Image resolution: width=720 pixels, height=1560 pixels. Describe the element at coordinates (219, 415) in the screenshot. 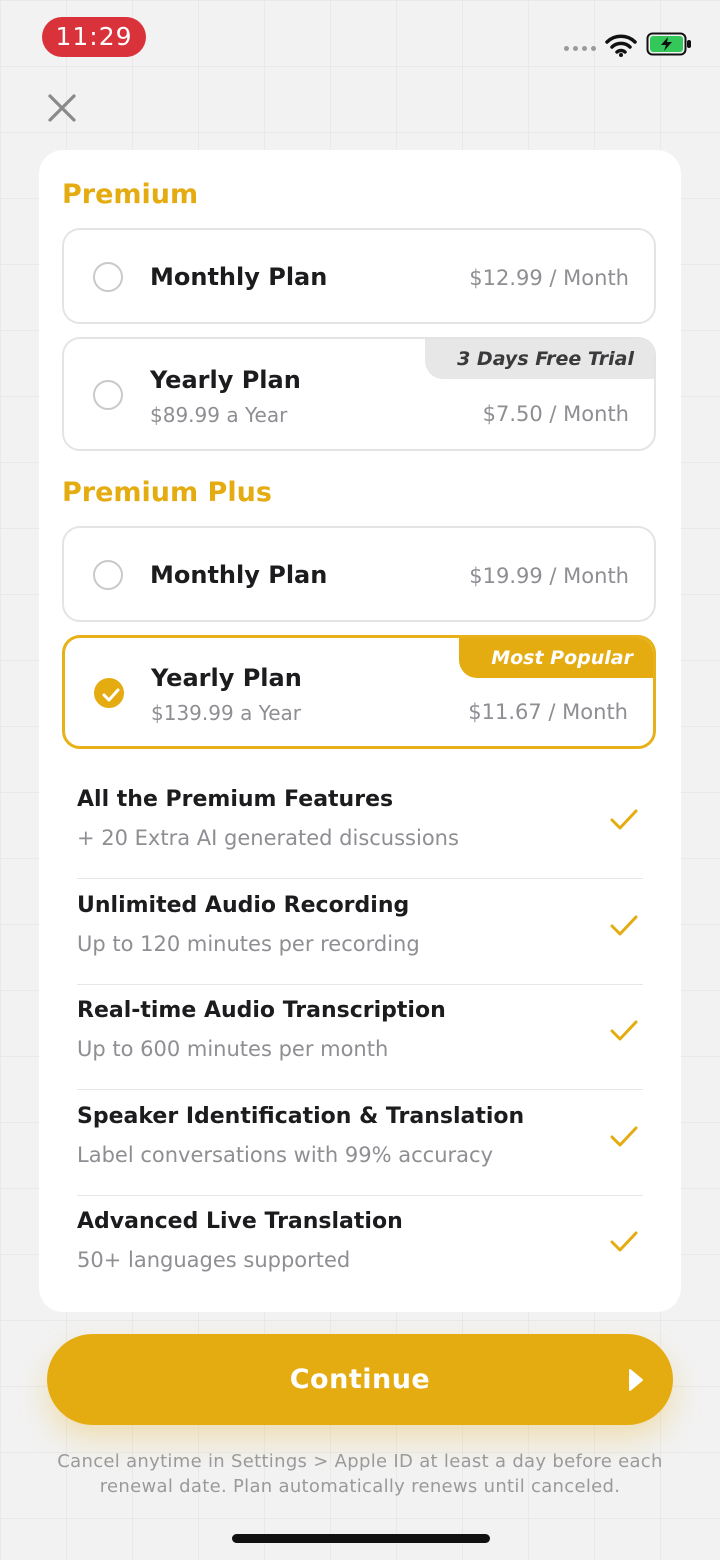

I see `plan-yearly-price: $89.99 a Year` at that location.